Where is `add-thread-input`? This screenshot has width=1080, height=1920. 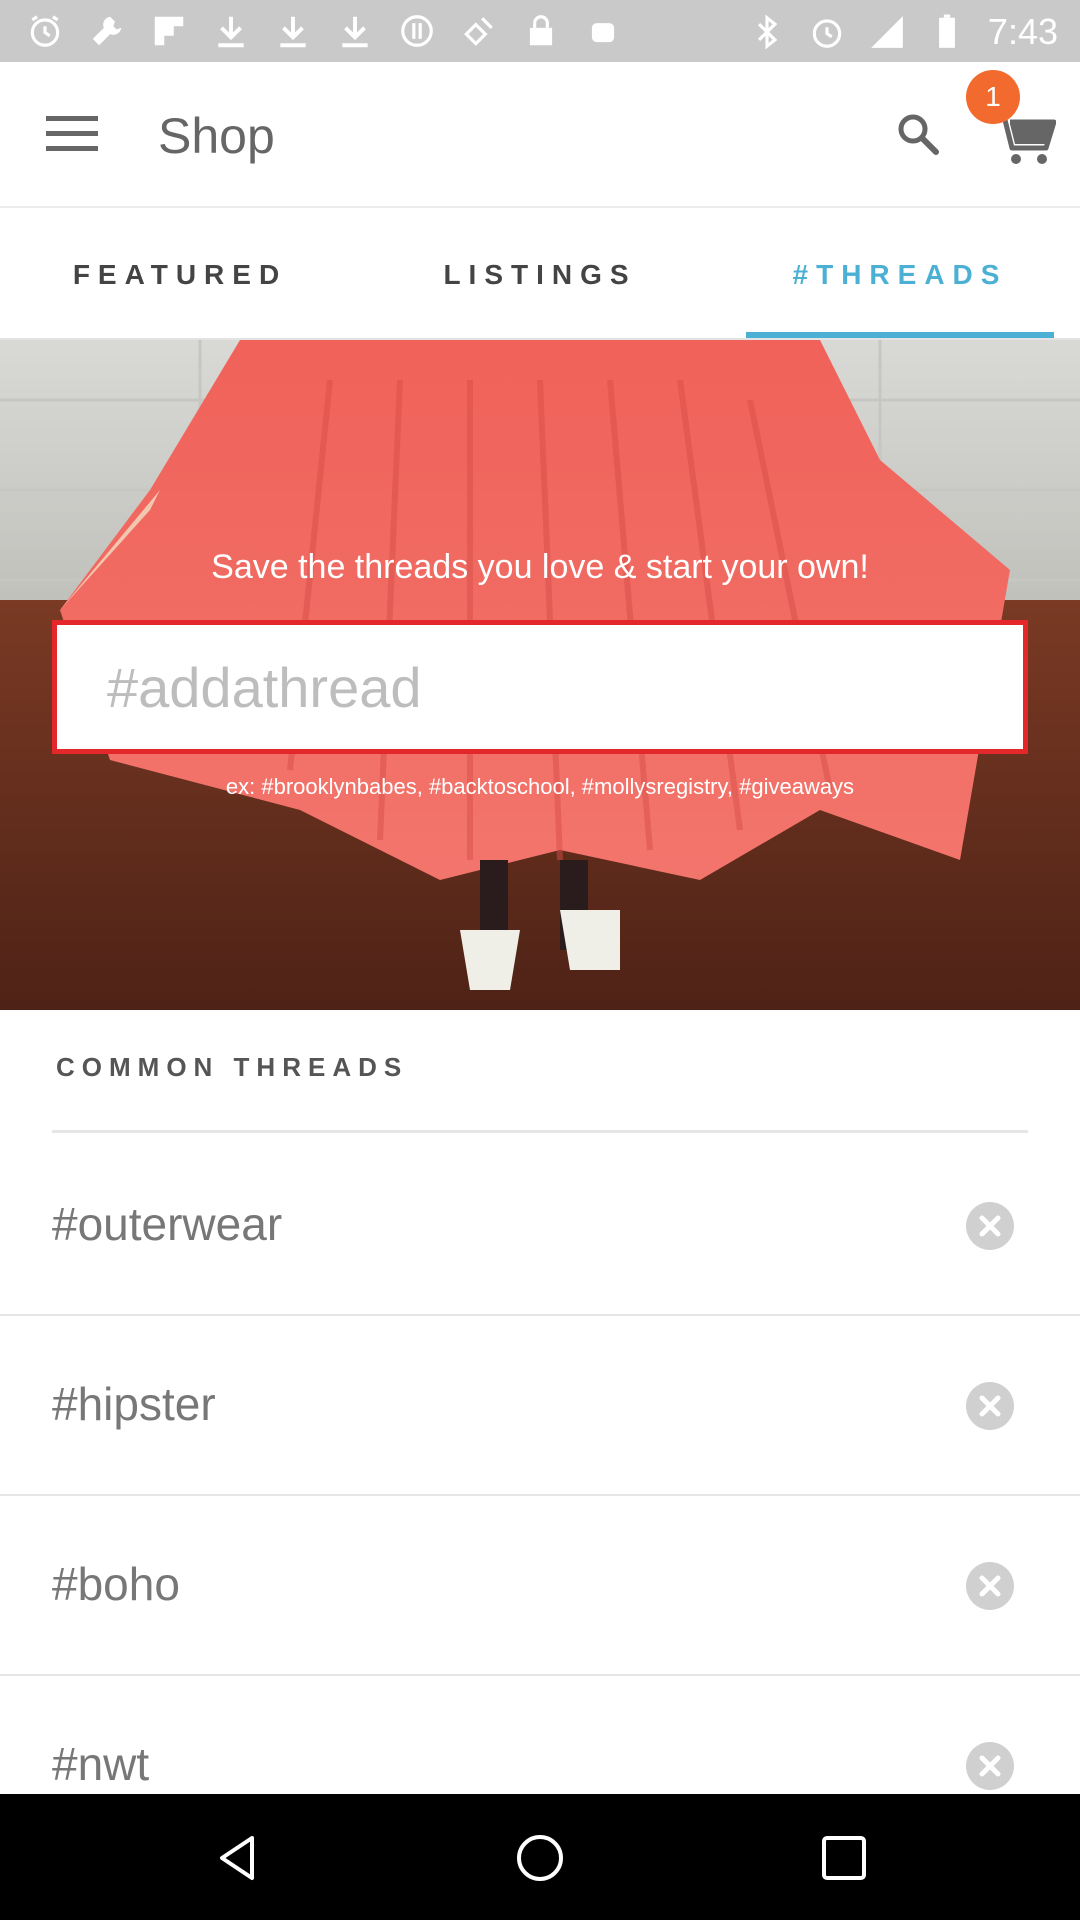 add-thread-input is located at coordinates (540, 687).